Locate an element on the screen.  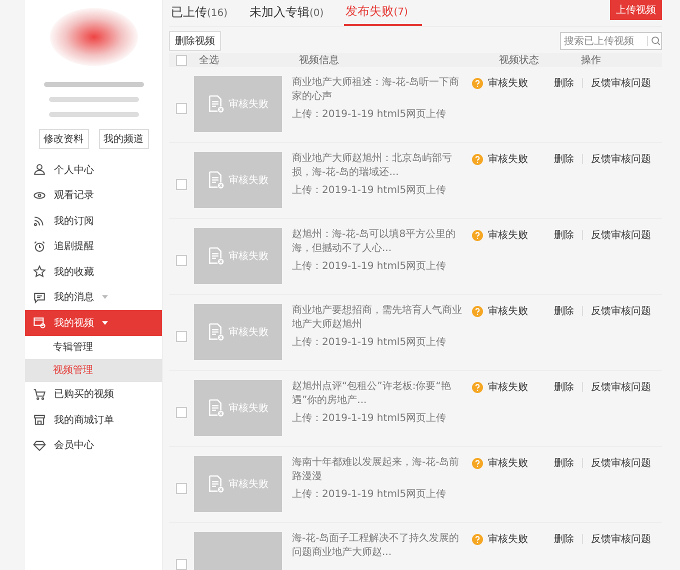
submenu-item: 专辑管理 is located at coordinates (93, 347).